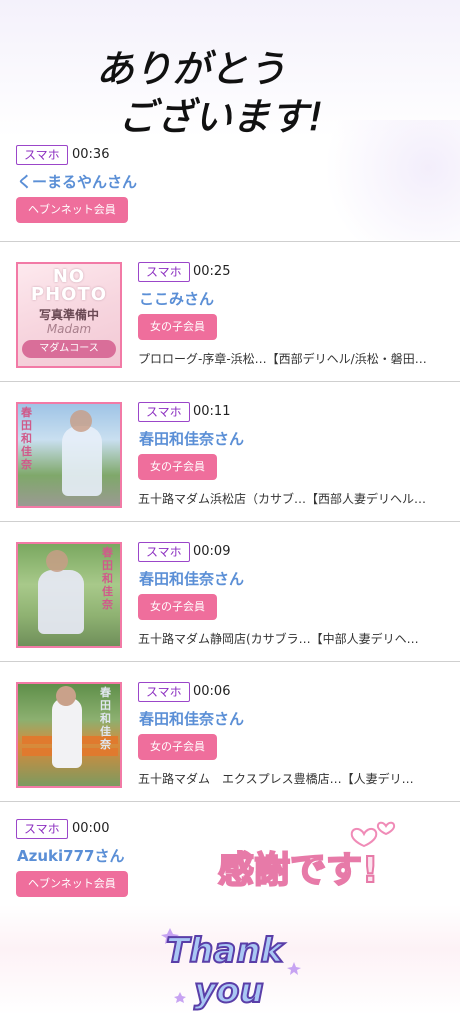 This screenshot has height=1024, width=460. Describe the element at coordinates (91, 828) in the screenshot. I see `visit-time: 00:00` at that location.